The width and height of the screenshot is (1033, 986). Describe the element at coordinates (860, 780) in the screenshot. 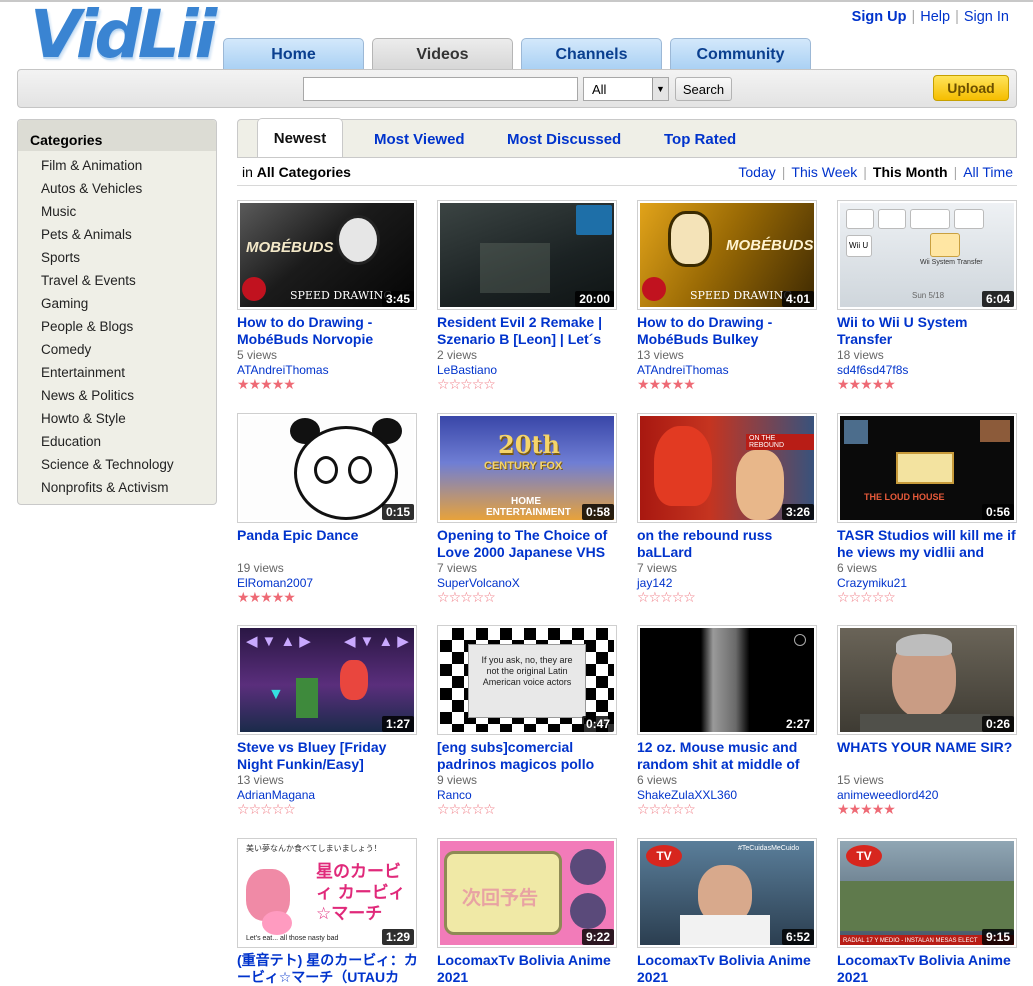

I see `view-count: 15 views` at that location.